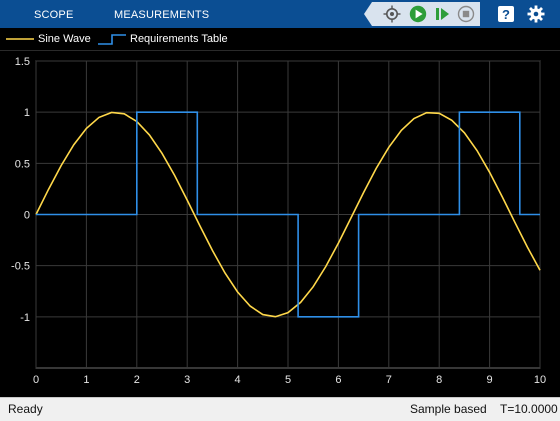 Image resolution: width=560 pixels, height=421 pixels. What do you see at coordinates (112, 39) in the screenshot?
I see `requirements-table-legend-swatch` at bounding box center [112, 39].